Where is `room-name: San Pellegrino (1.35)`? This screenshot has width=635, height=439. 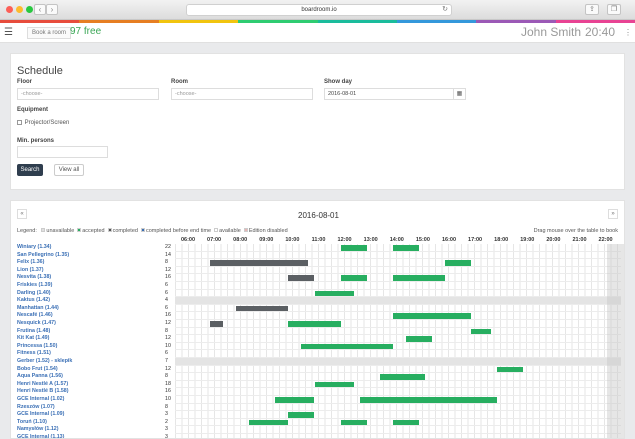
room-name: San Pellegrino (1.35) is located at coordinates (43, 256).